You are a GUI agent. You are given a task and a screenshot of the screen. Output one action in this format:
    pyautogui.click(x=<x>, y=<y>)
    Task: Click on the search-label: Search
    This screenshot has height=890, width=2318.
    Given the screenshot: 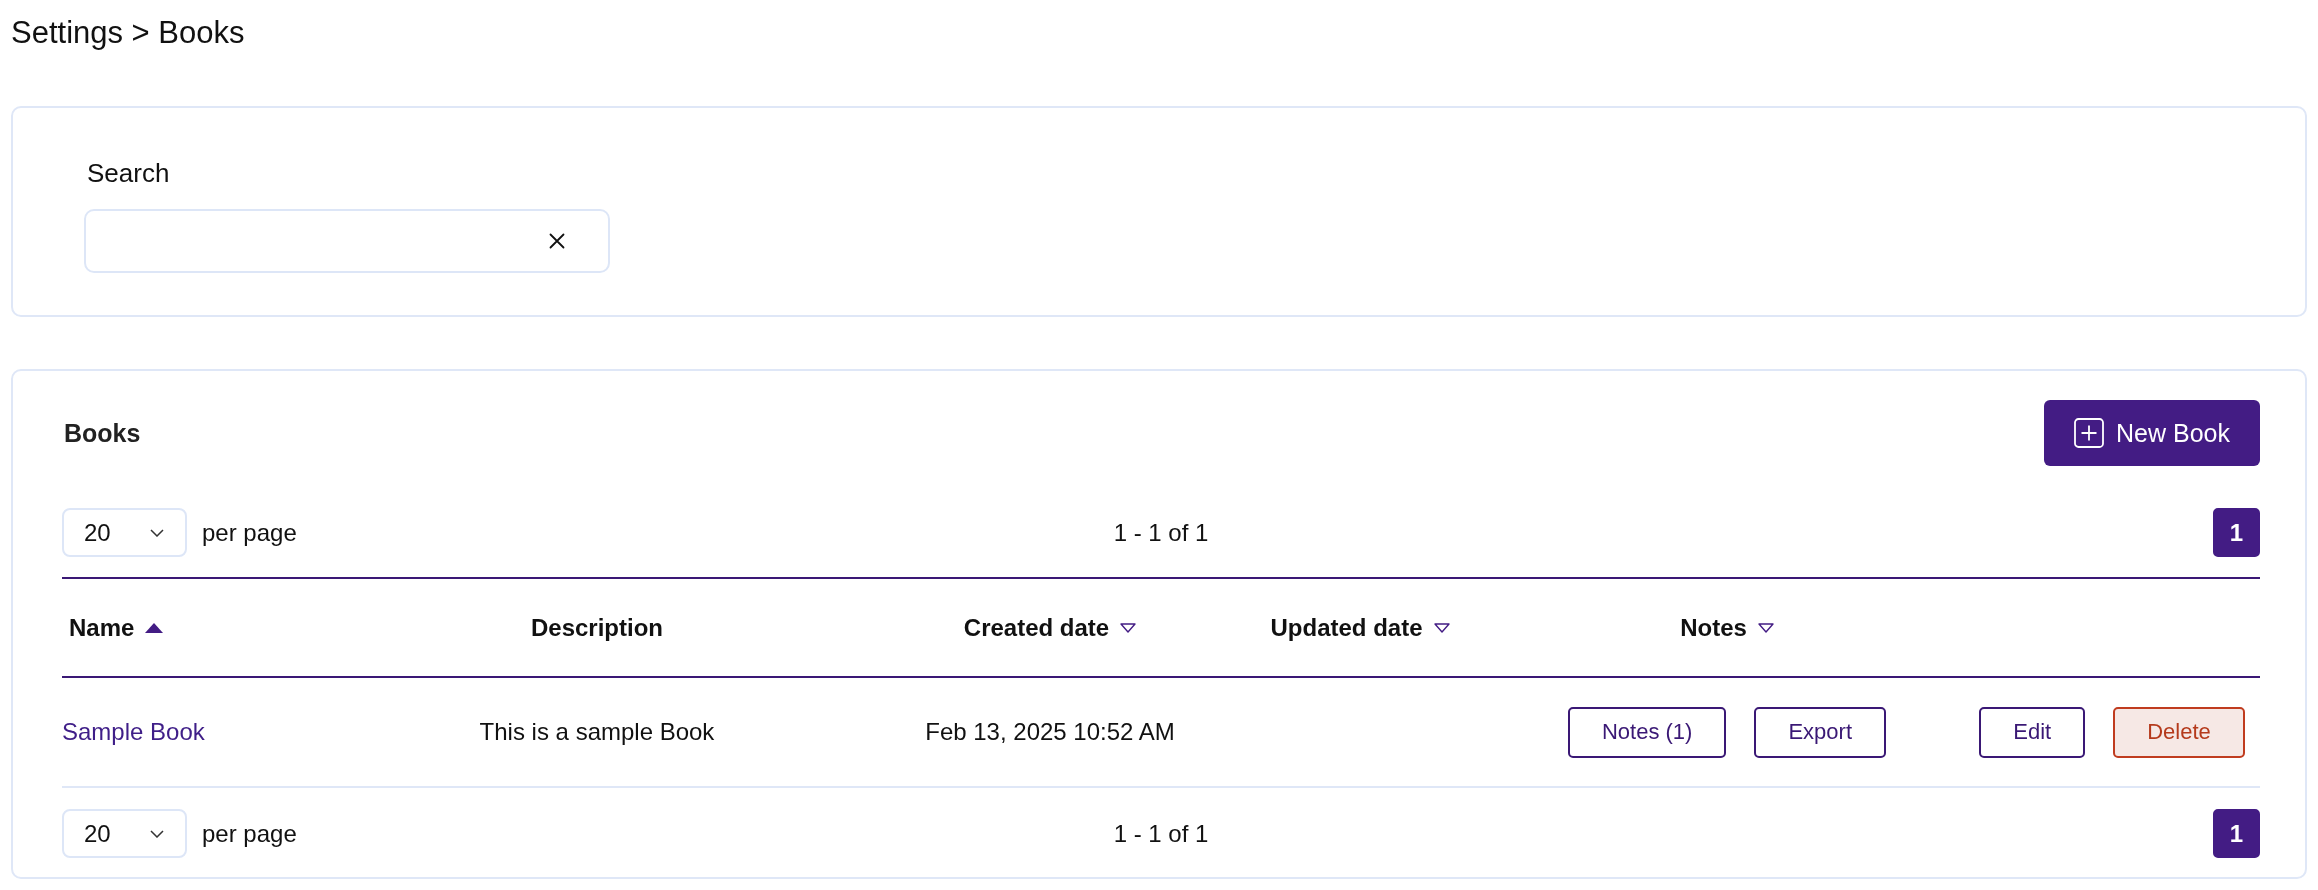 What is the action you would take?
    pyautogui.click(x=128, y=173)
    